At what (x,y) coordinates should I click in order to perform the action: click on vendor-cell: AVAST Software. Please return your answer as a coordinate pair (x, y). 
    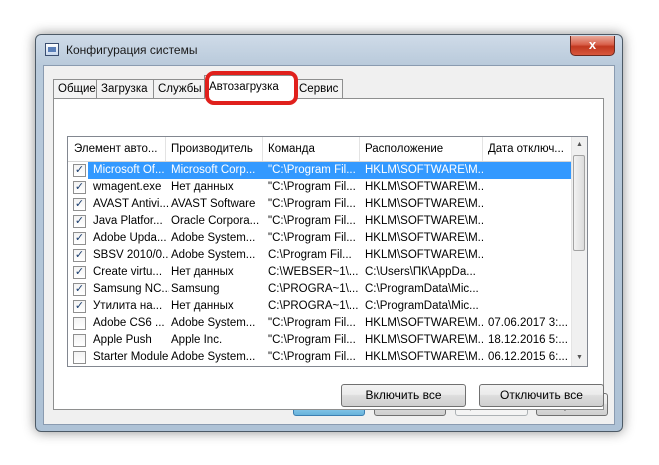
    Looking at the image, I should click on (213, 204).